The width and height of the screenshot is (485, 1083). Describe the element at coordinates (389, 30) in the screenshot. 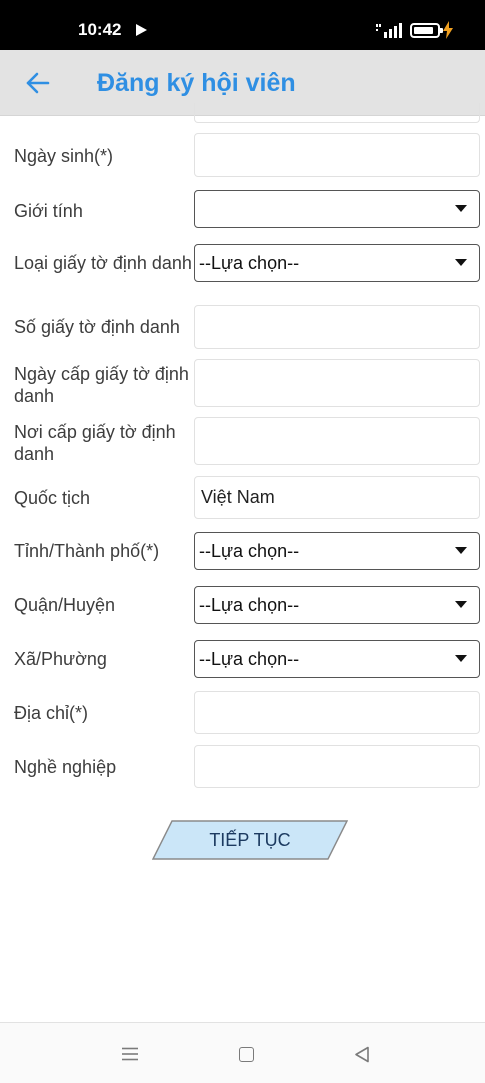

I see `signal-icon` at that location.